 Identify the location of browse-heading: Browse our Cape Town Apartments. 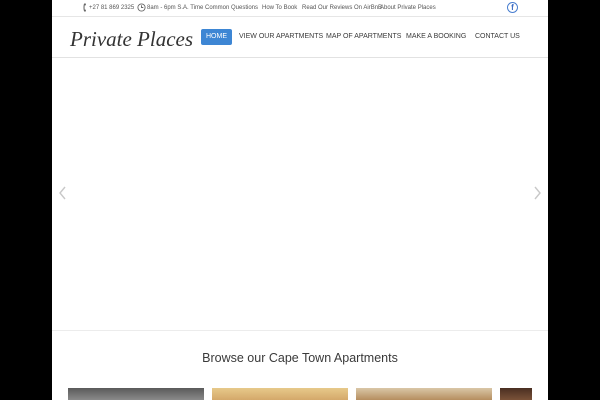
(300, 358).